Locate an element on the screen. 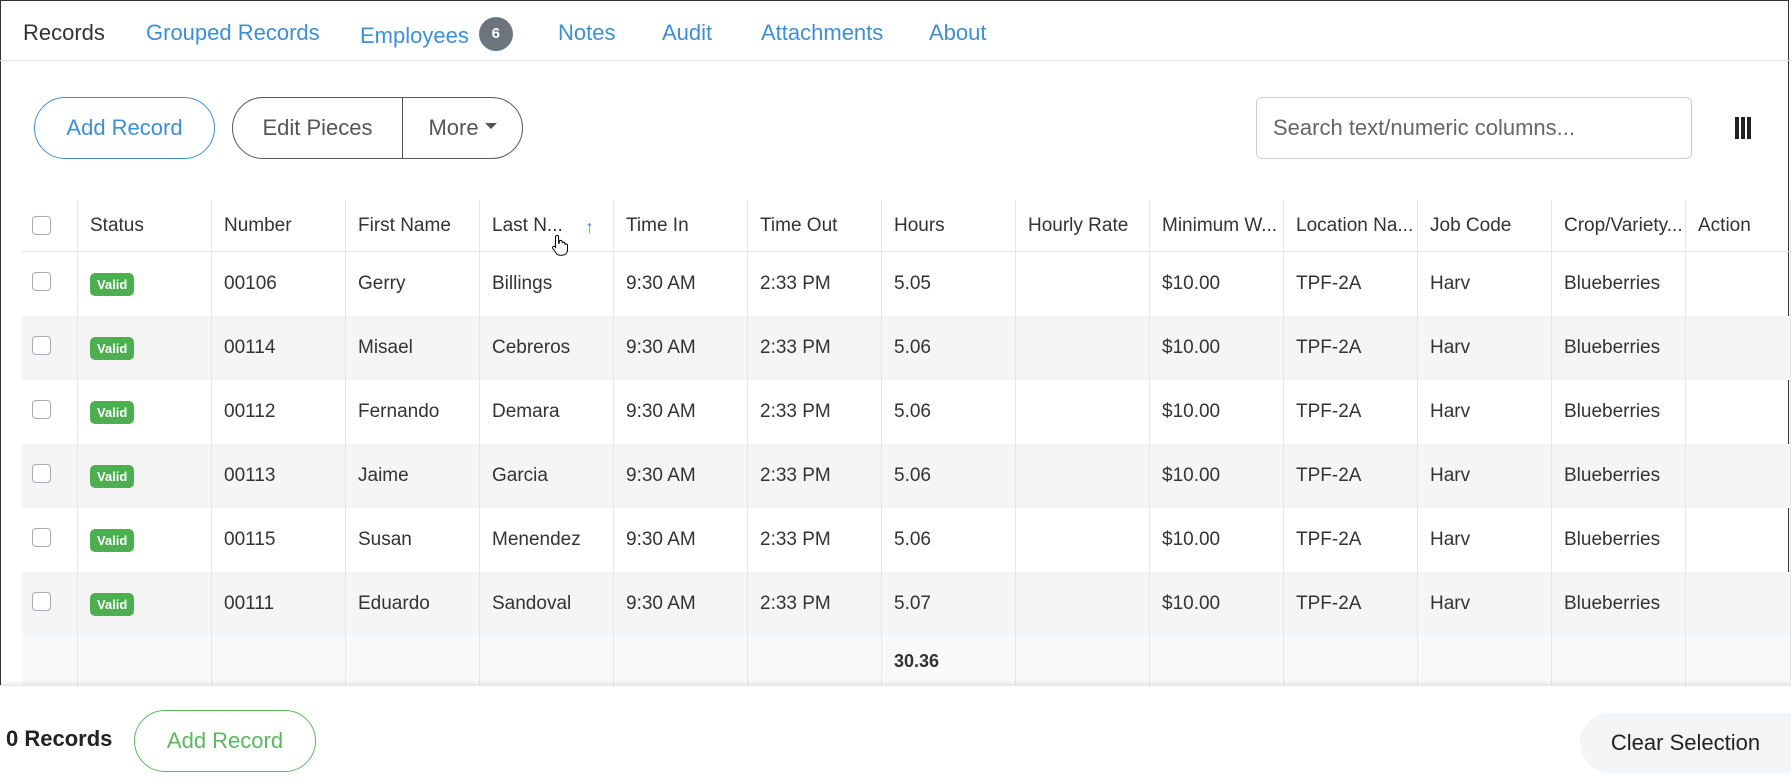  tab-grouped-records: Grouped Records is located at coordinates (233, 33).